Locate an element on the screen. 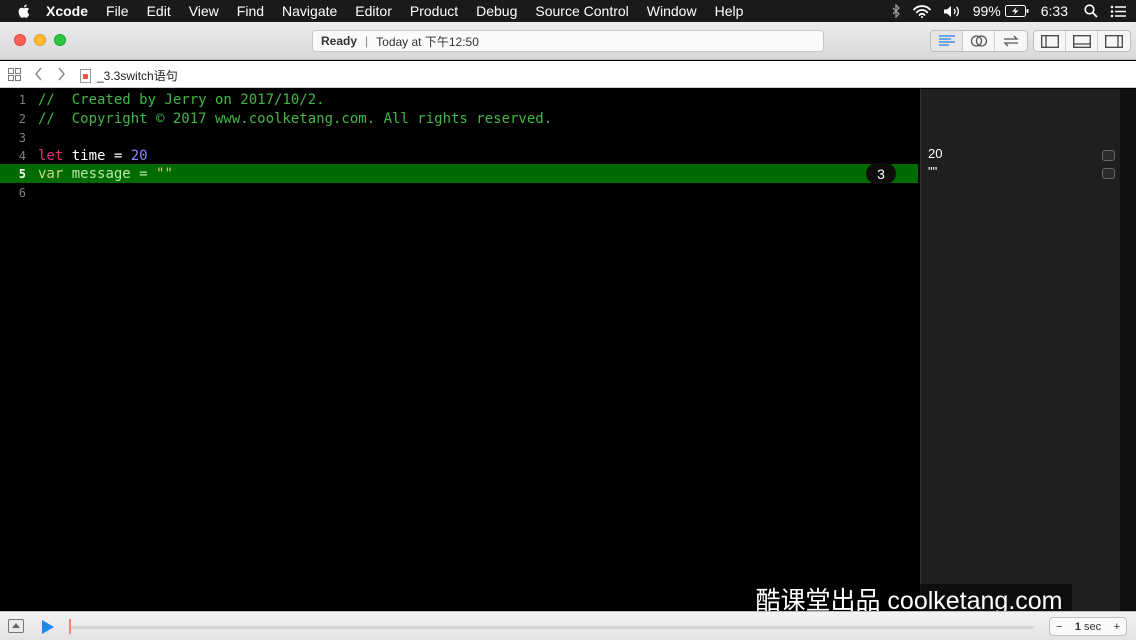 The image size is (1136, 640). line-number: 4 is located at coordinates (22, 155).